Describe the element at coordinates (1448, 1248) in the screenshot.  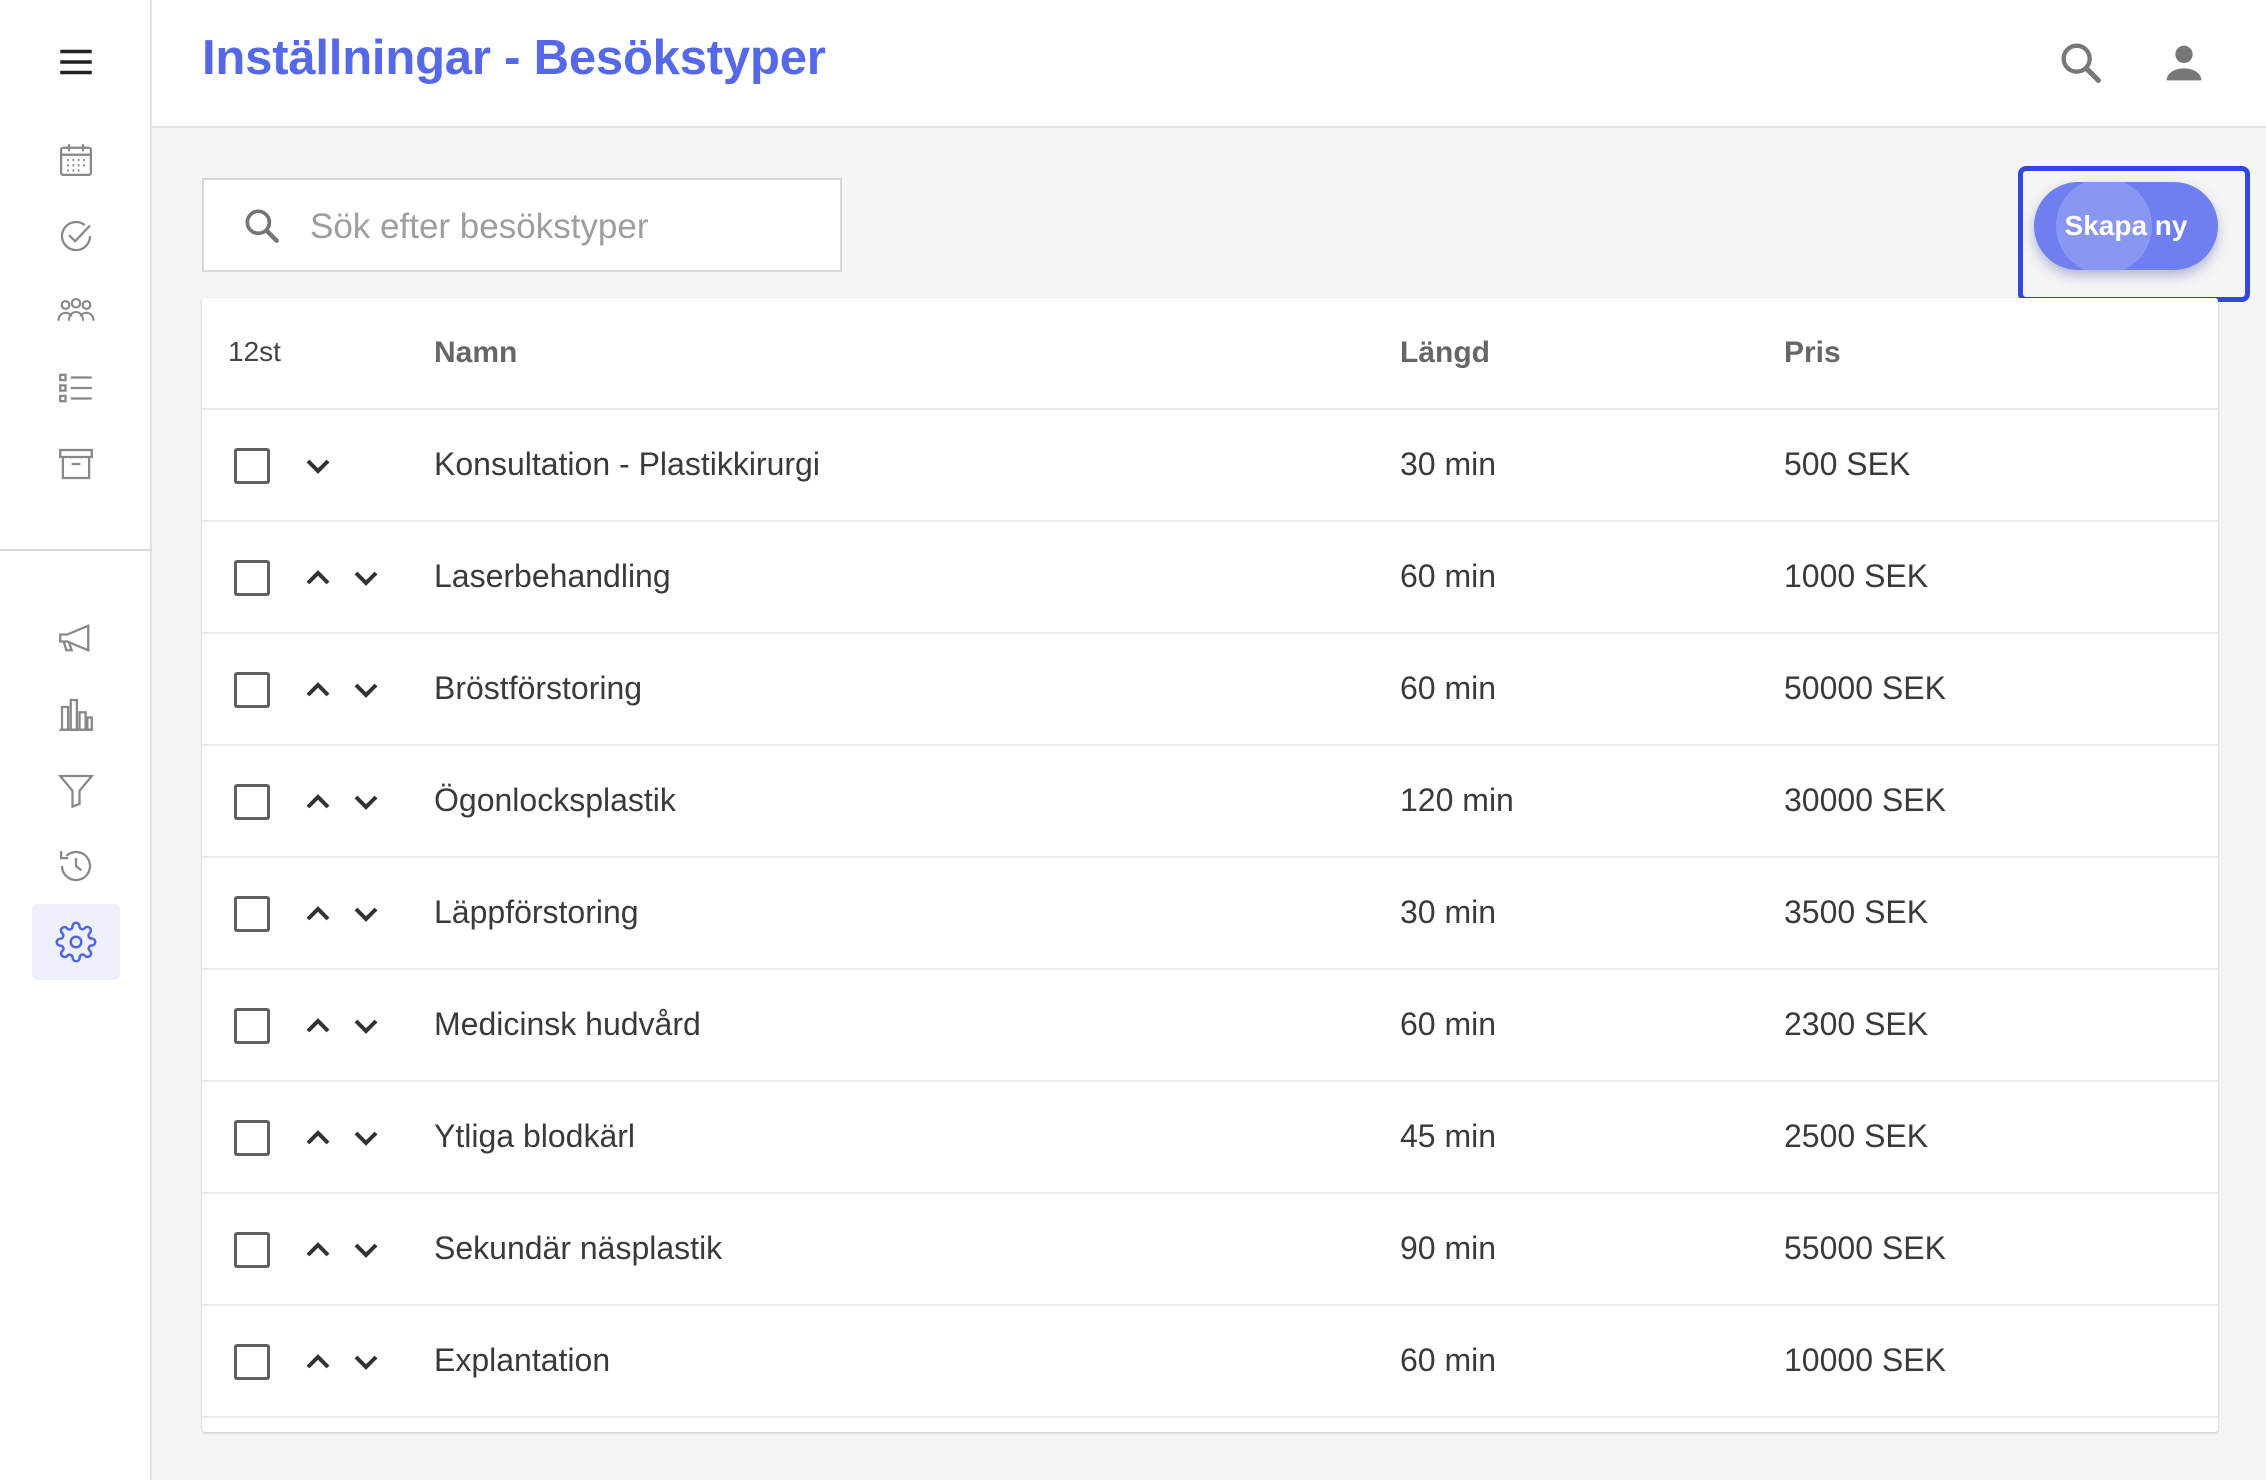
I see `cell-length: 90 min` at that location.